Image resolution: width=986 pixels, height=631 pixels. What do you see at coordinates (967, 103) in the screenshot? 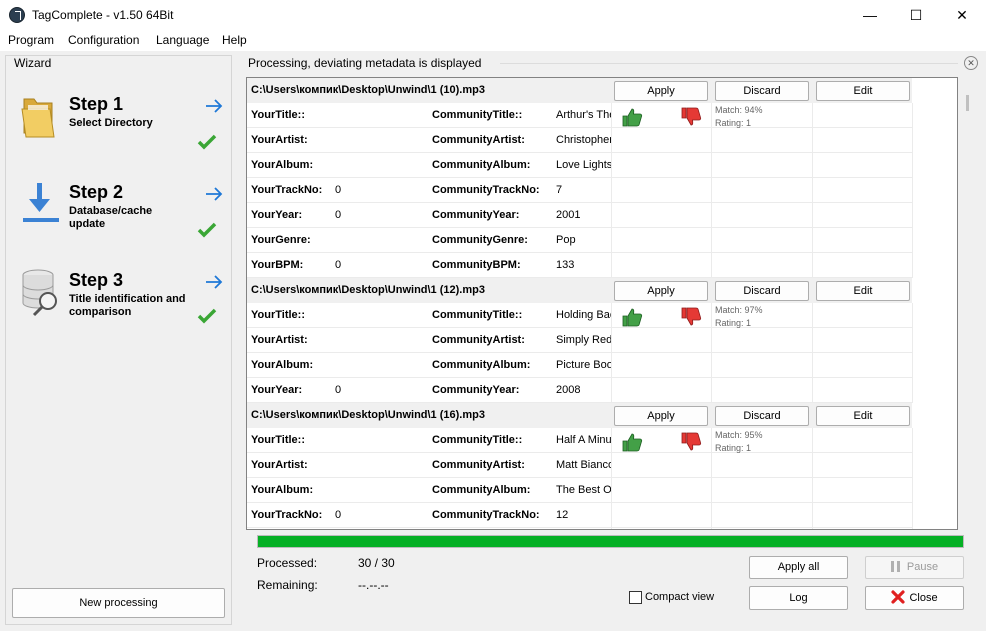
I see `scrollbar-thumb` at bounding box center [967, 103].